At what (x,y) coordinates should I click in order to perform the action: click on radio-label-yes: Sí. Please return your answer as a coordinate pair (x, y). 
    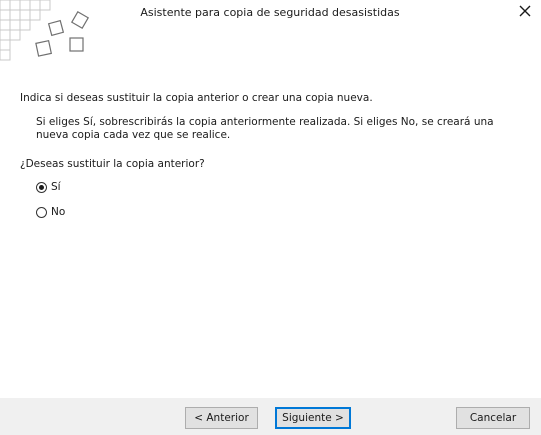
    Looking at the image, I should click on (56, 187).